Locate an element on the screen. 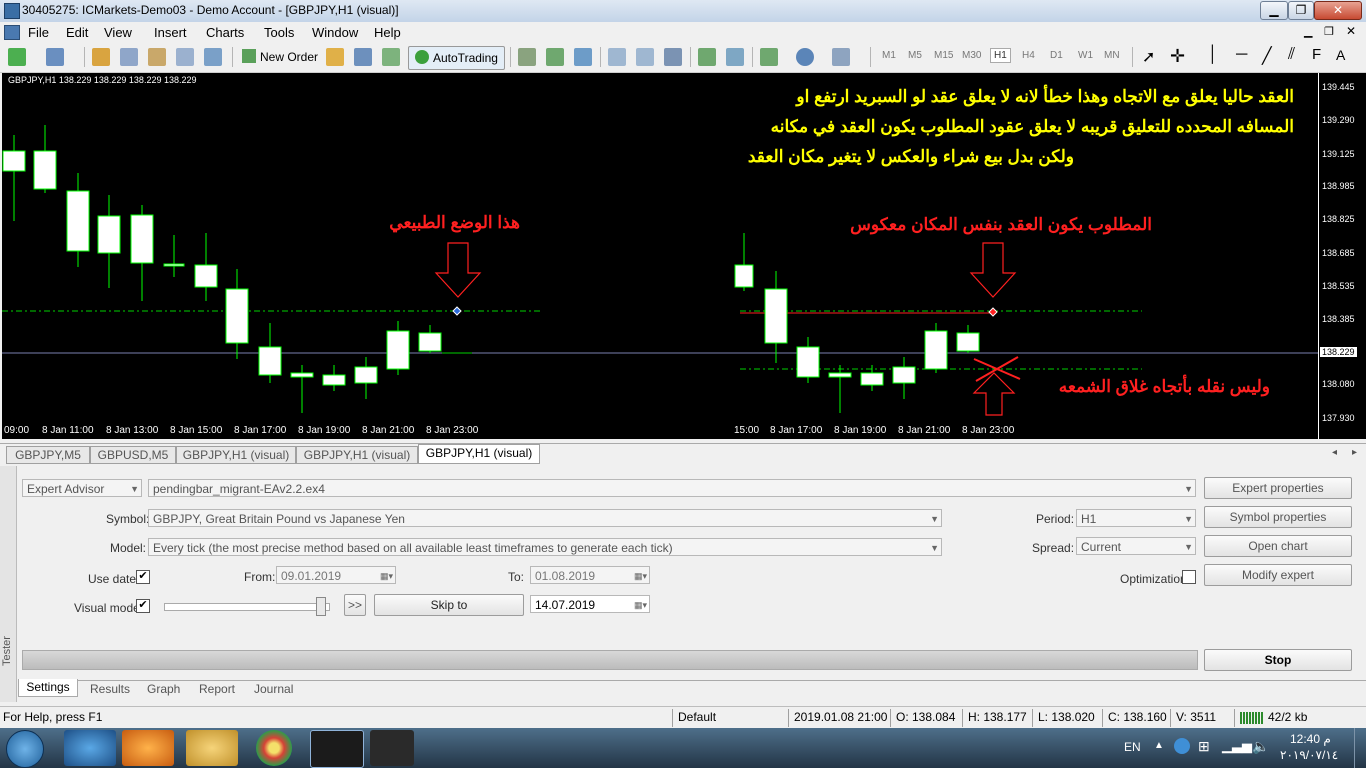 This screenshot has height=768, width=1366. periods-icon is located at coordinates (805, 57).